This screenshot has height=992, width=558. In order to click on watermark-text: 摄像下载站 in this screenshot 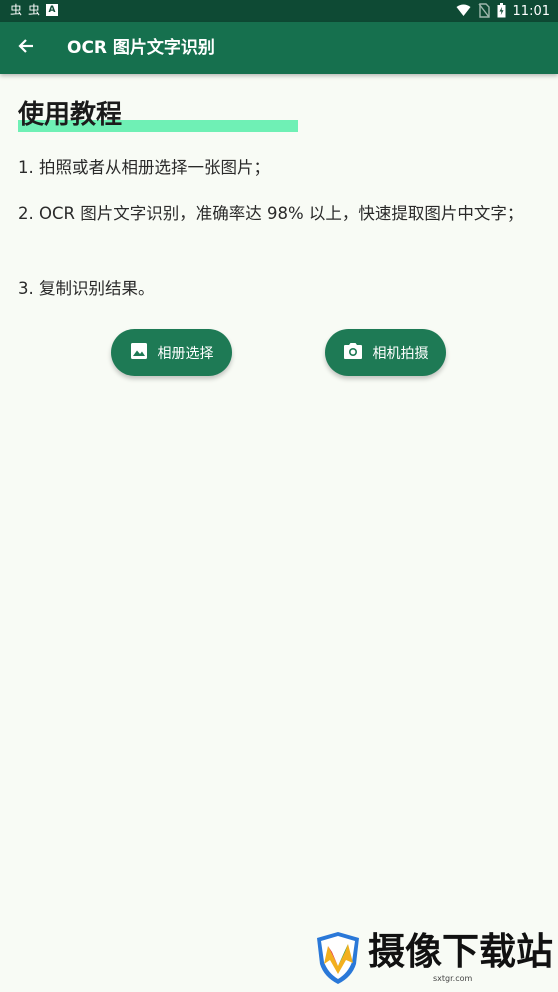, I will do `click(460, 951)`.